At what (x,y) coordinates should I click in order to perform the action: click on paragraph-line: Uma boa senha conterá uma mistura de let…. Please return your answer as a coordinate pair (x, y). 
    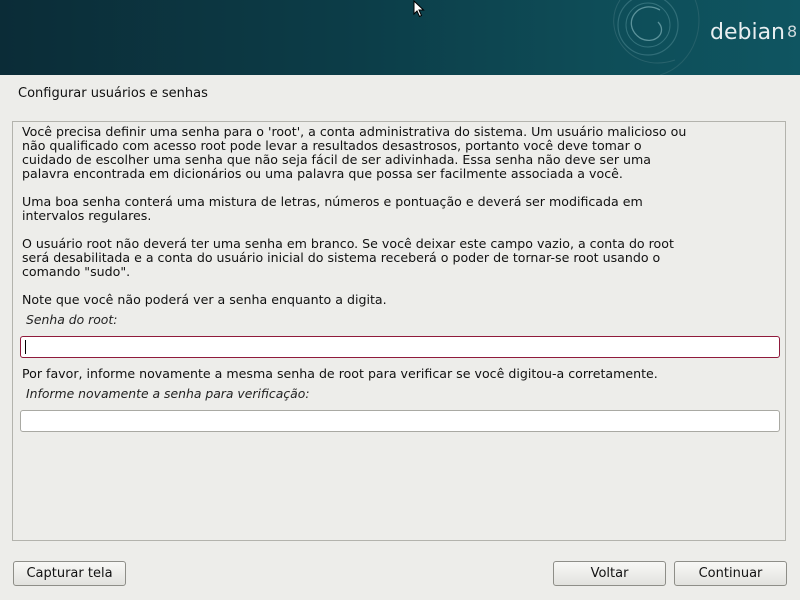
    Looking at the image, I should click on (332, 201).